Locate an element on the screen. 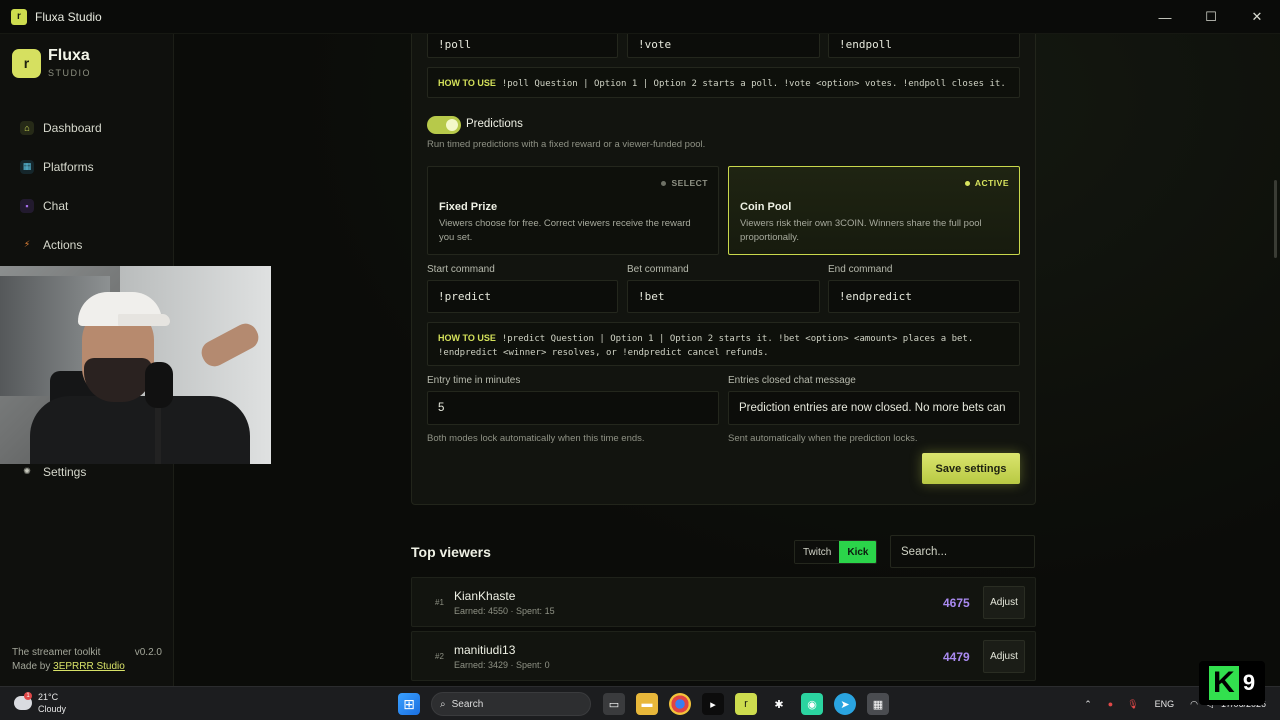 The width and height of the screenshot is (1280, 720). record-icon: ● is located at coordinates (1110, 704).